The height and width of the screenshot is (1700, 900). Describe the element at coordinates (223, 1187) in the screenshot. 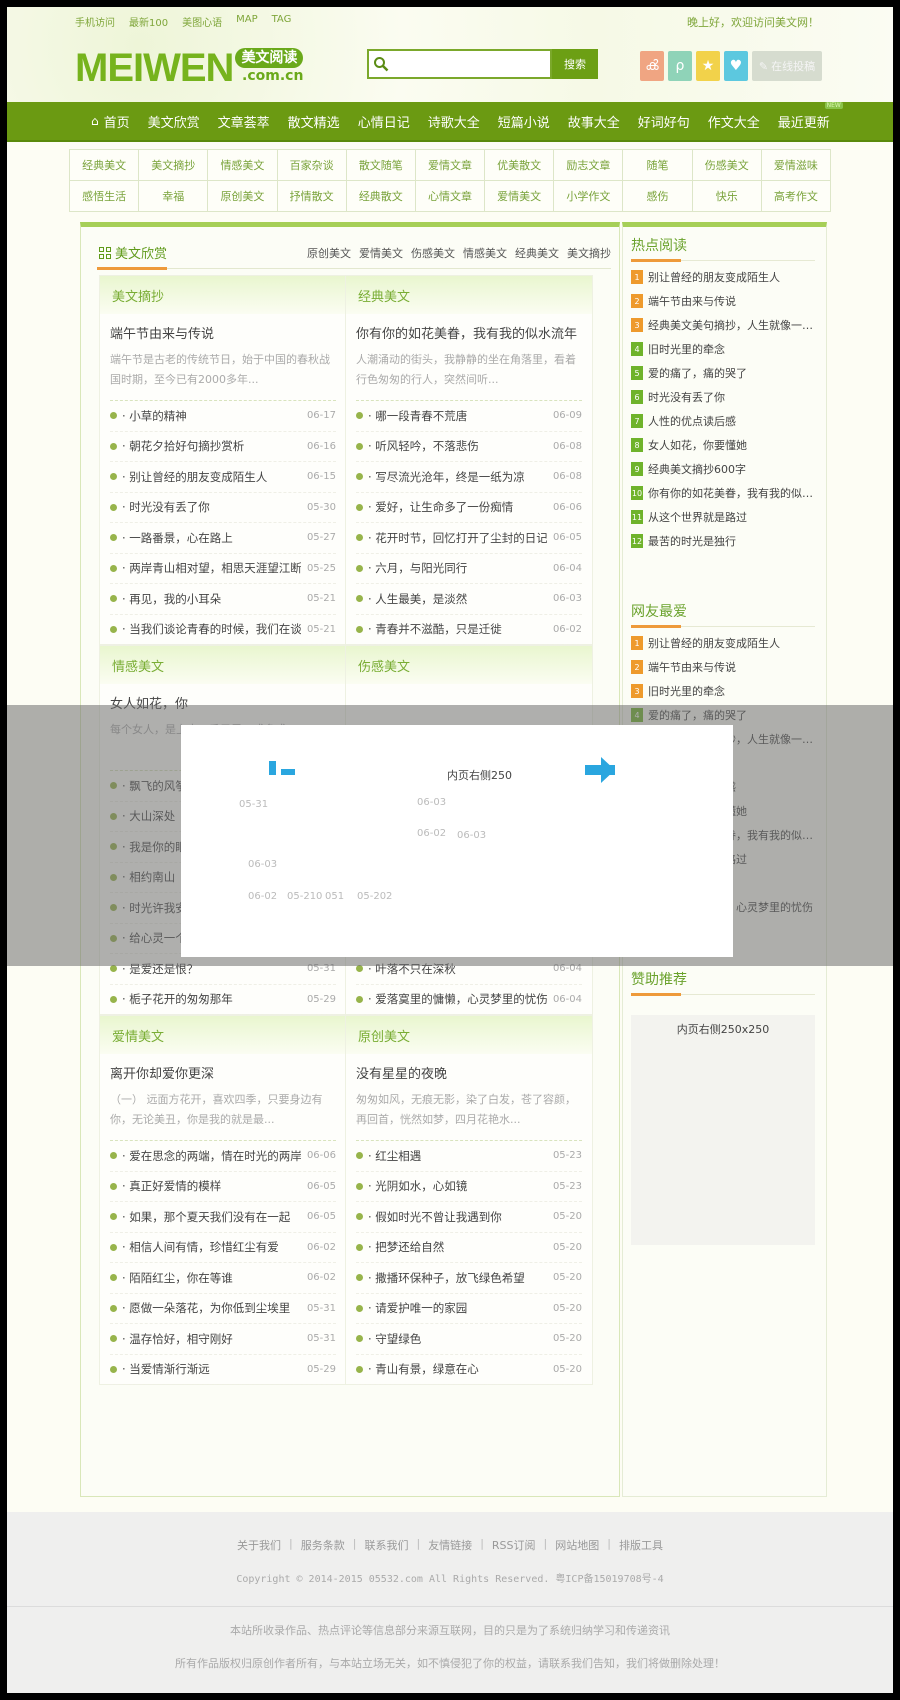

I see `list-item: · 真正好爱情的模样 06-05` at that location.